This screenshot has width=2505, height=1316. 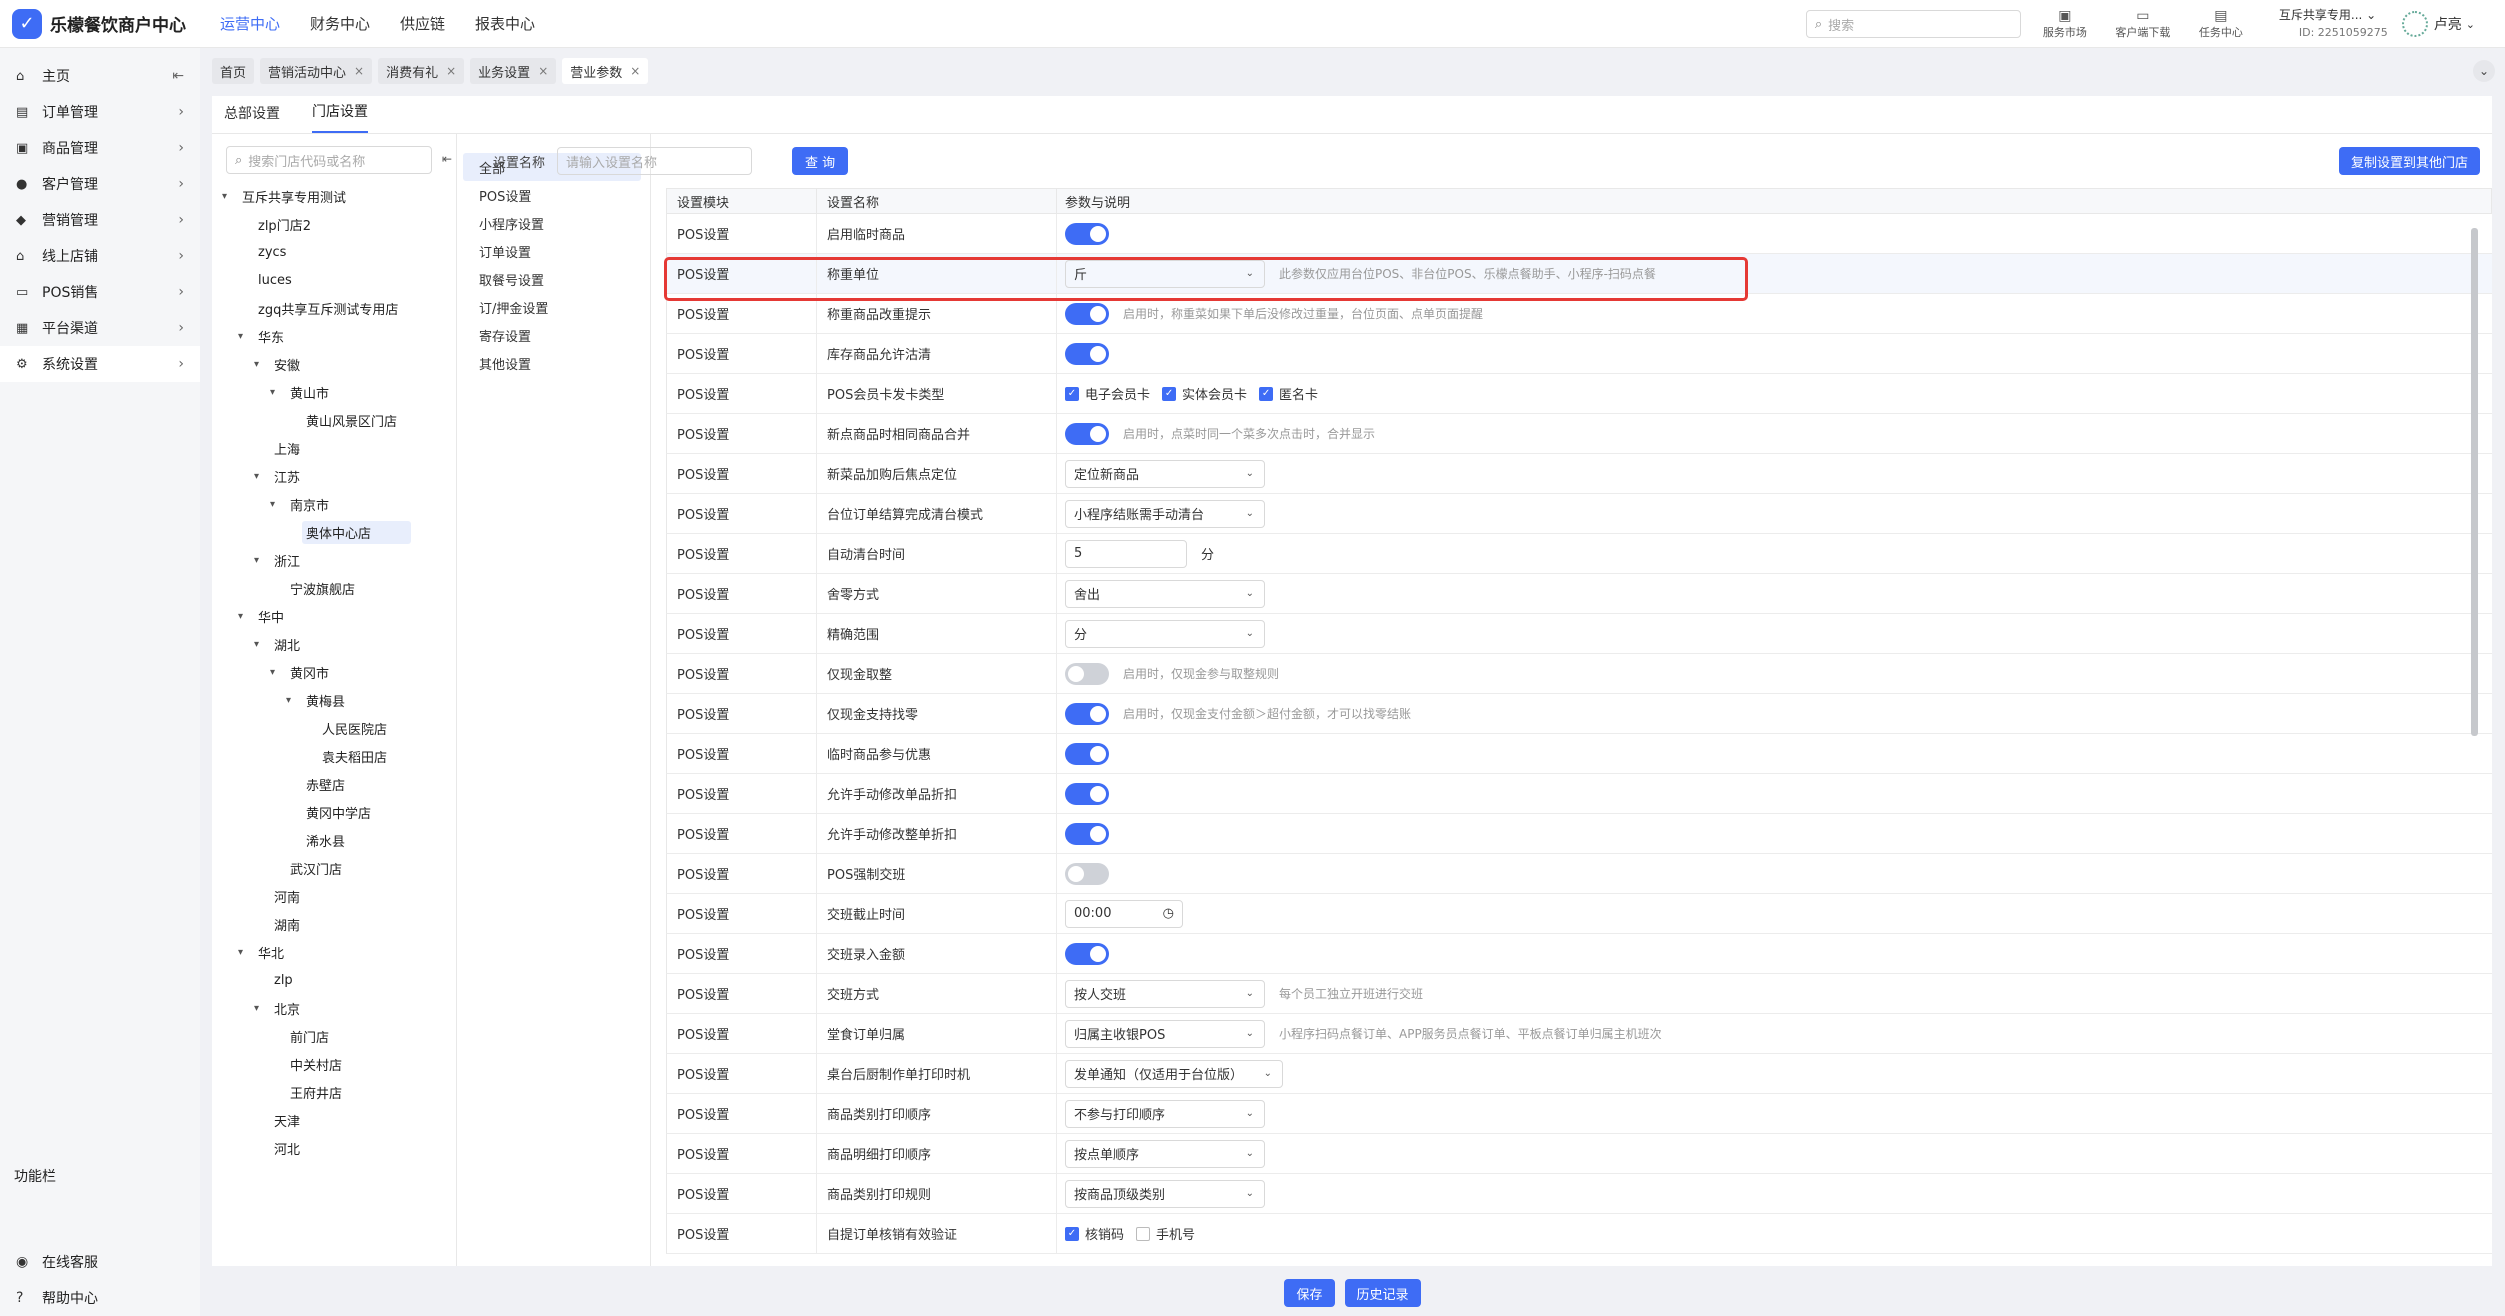 I want to click on tree-node: ▾ 南京市, so click(x=339, y=504).